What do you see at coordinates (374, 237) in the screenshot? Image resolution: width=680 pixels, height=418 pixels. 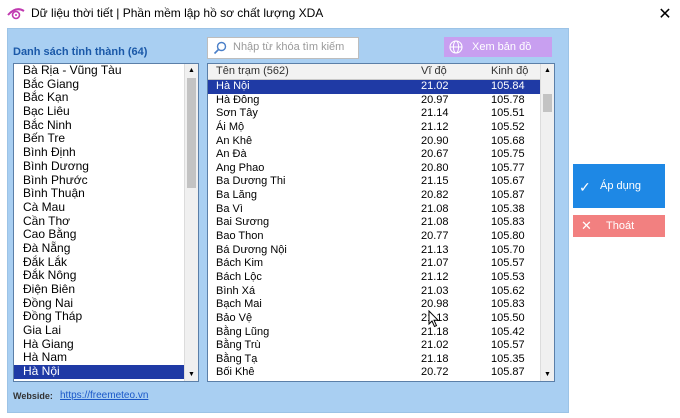 I see `table-row: Bao Thon 20.77 105.80` at bounding box center [374, 237].